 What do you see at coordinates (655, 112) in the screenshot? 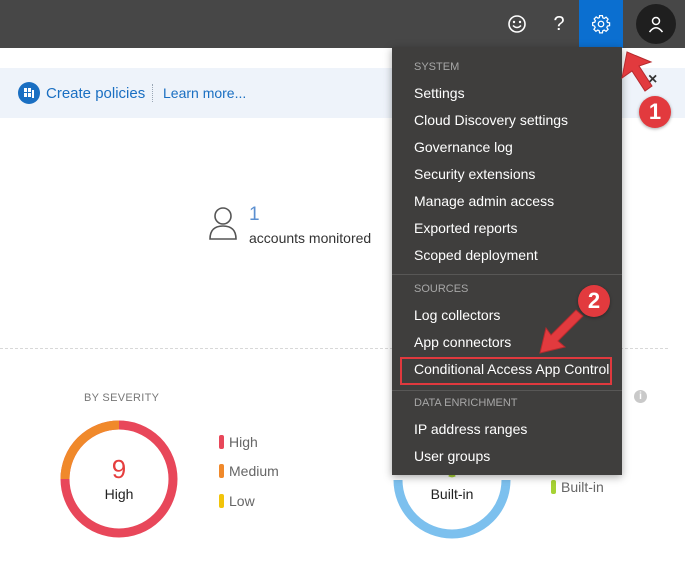
I see `callout-1: 1` at bounding box center [655, 112].